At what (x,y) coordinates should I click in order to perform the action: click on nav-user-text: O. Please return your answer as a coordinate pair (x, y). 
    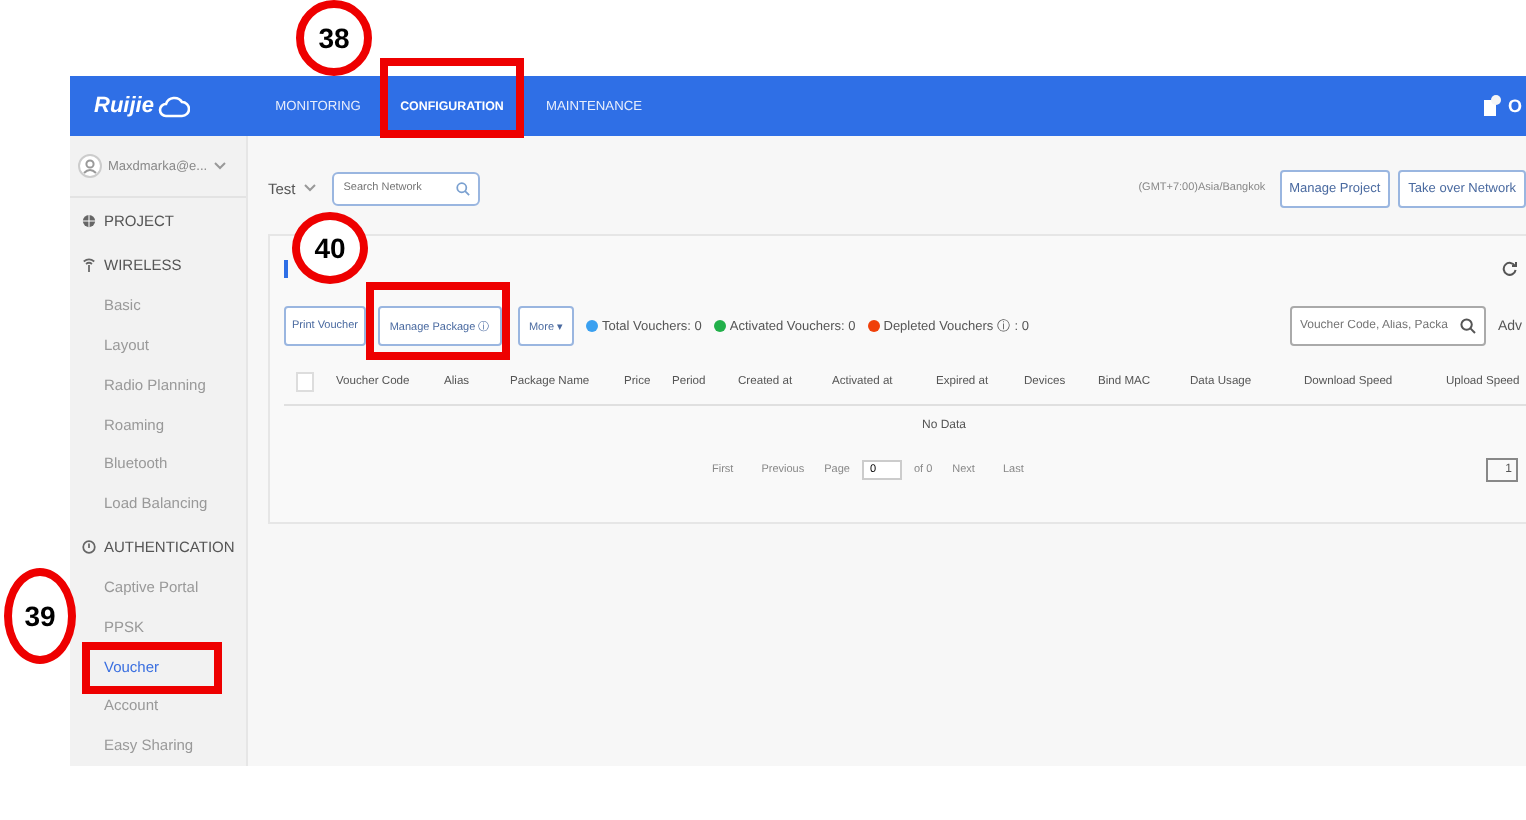
    Looking at the image, I should click on (1514, 106).